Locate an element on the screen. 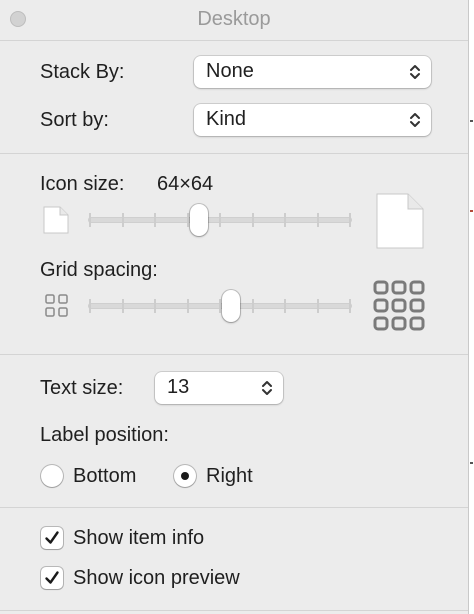 The image size is (474, 614). show-item-info-label: Show item info is located at coordinates (138, 538).